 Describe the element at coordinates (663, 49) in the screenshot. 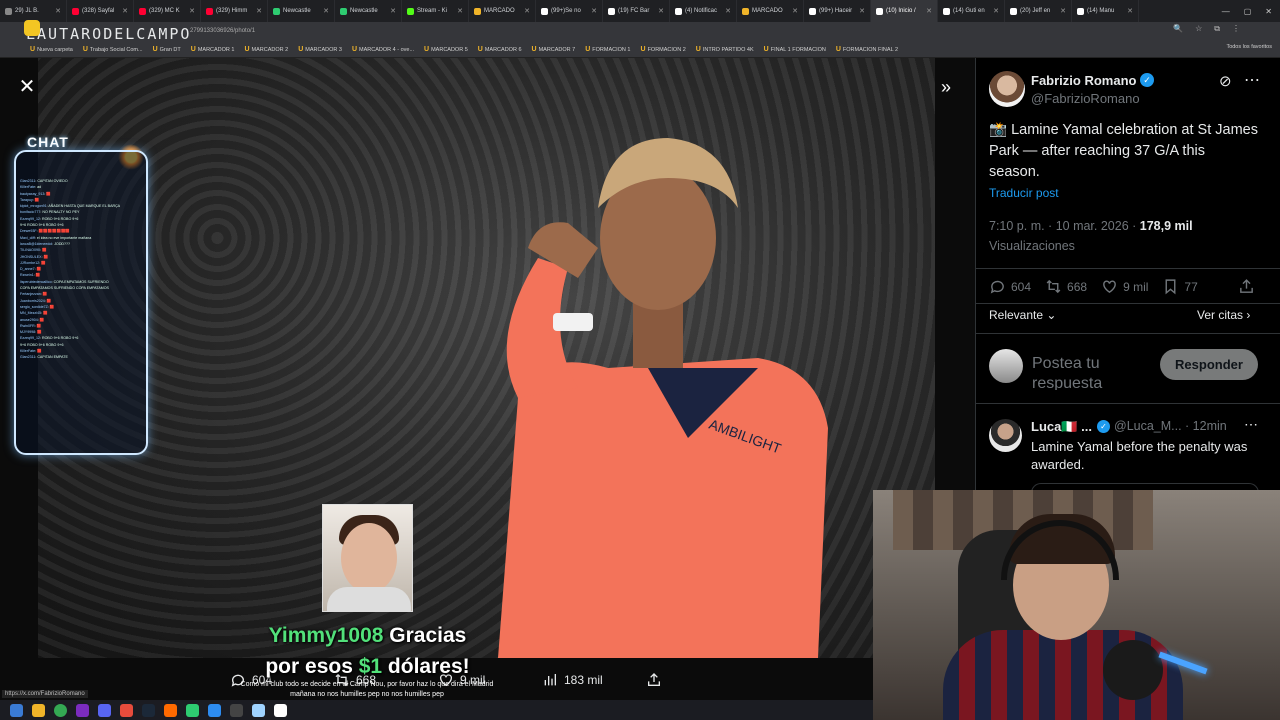

I see `bookmark-item: U FORMACION 2` at that location.